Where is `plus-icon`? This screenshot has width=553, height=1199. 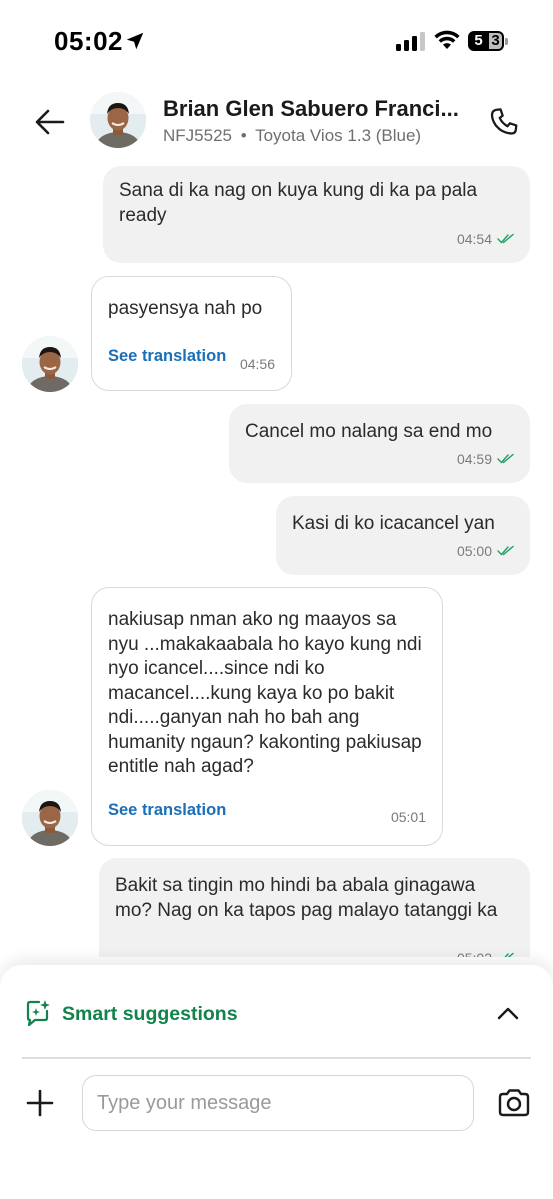
plus-icon is located at coordinates (40, 1103).